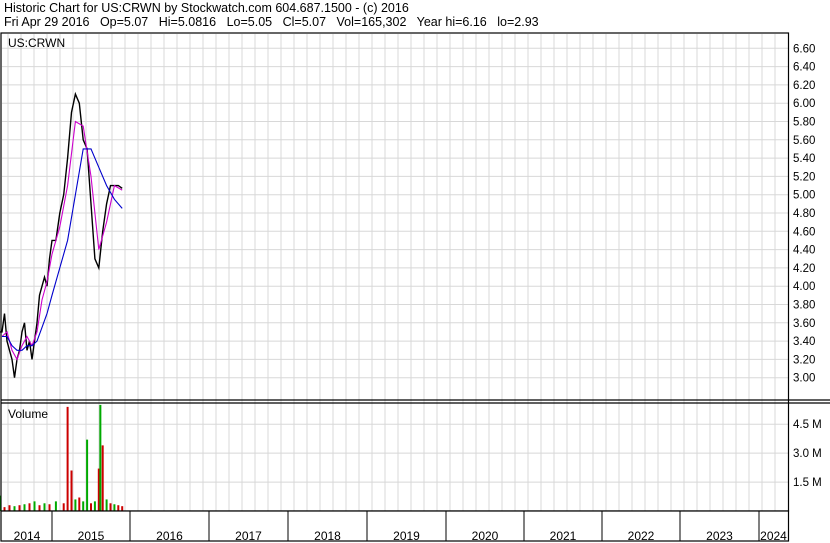 The height and width of the screenshot is (543, 830). Describe the element at coordinates (406, 536) in the screenshot. I see `year-label: 2019` at that location.